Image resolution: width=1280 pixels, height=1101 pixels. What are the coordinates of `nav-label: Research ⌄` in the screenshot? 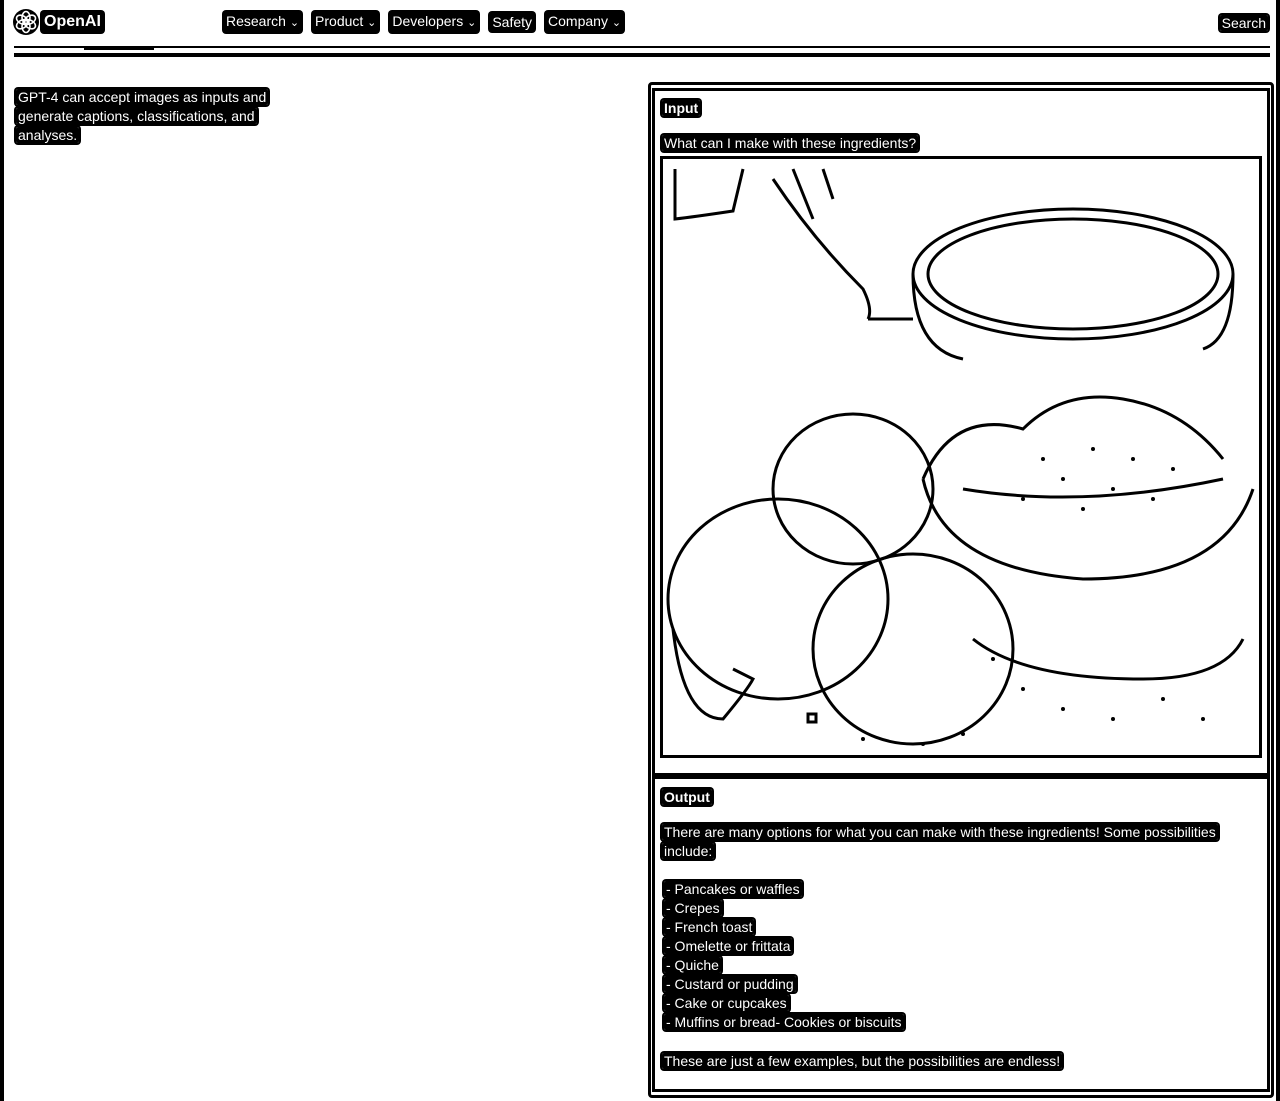 It's located at (263, 22).